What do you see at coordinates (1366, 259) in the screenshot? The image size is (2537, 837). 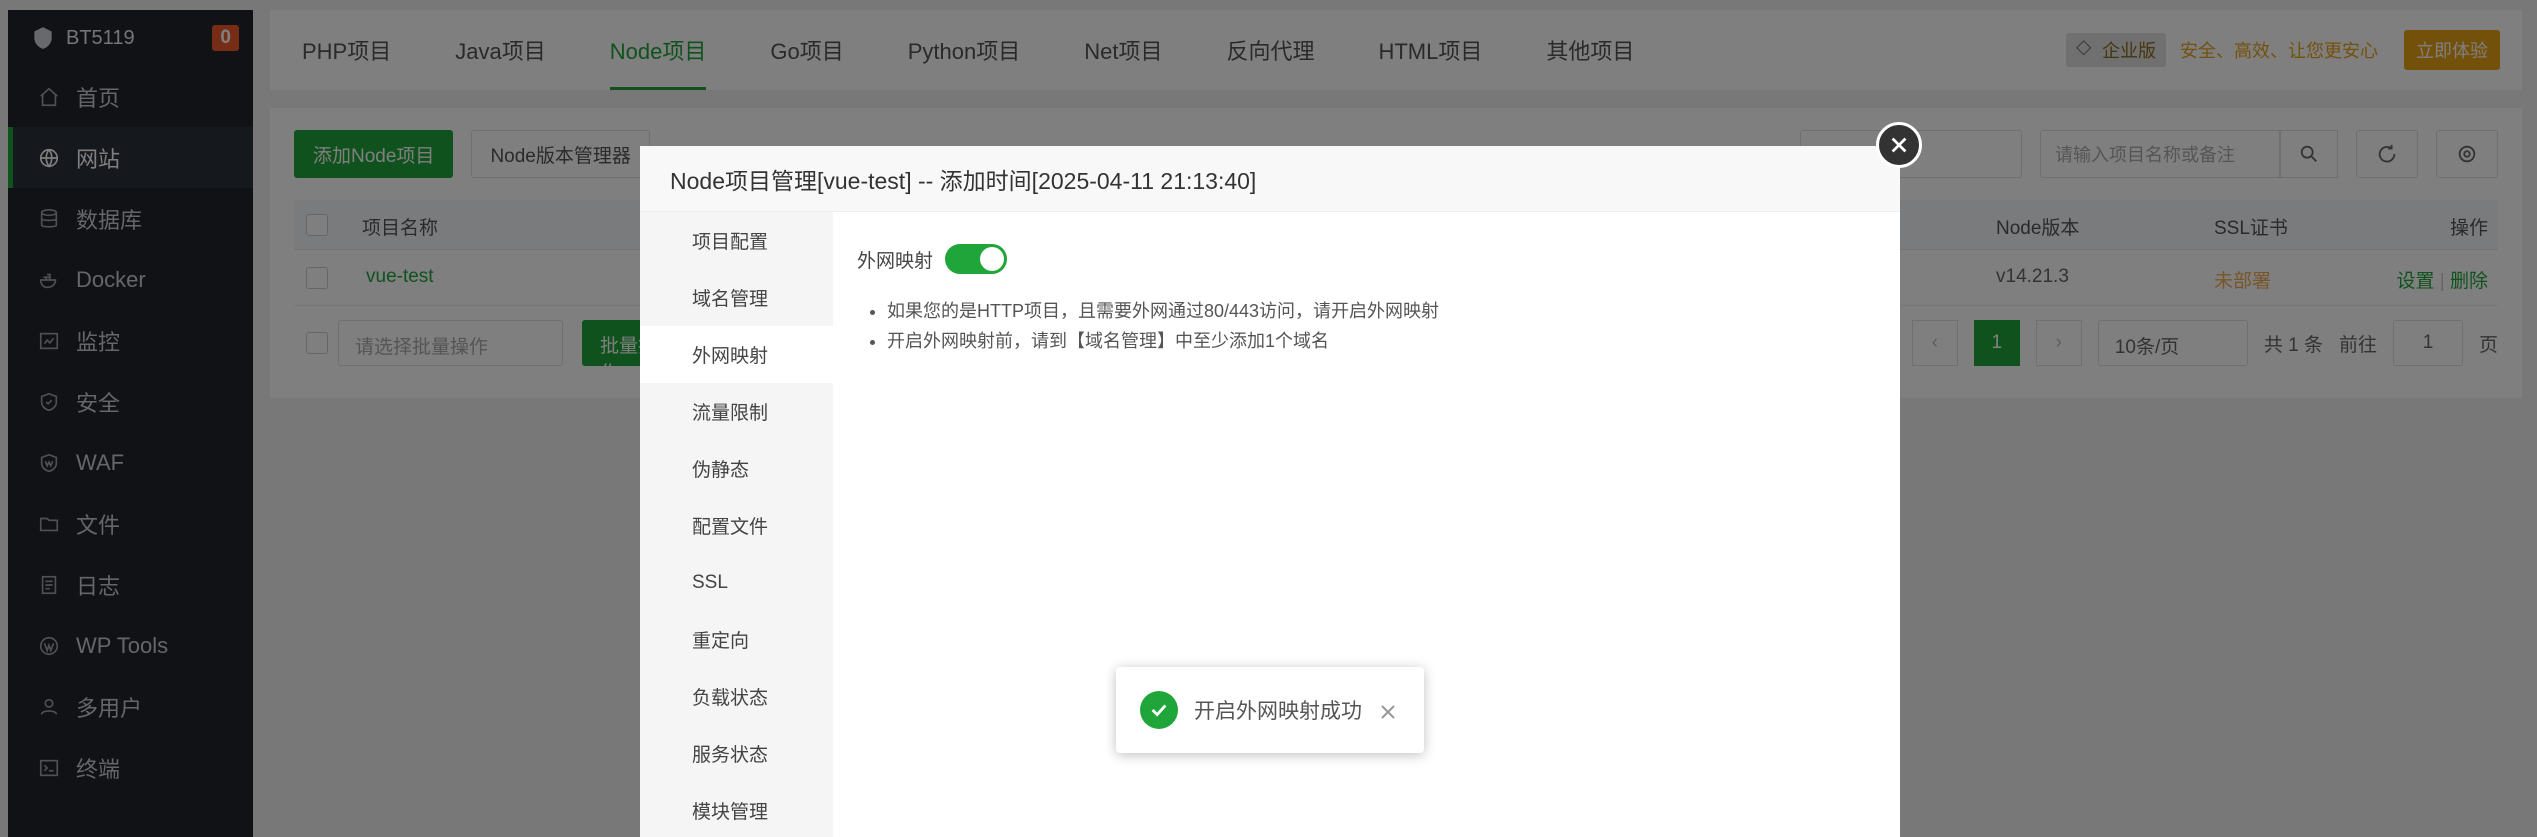 I see `external-mapping-row: 外网映射` at bounding box center [1366, 259].